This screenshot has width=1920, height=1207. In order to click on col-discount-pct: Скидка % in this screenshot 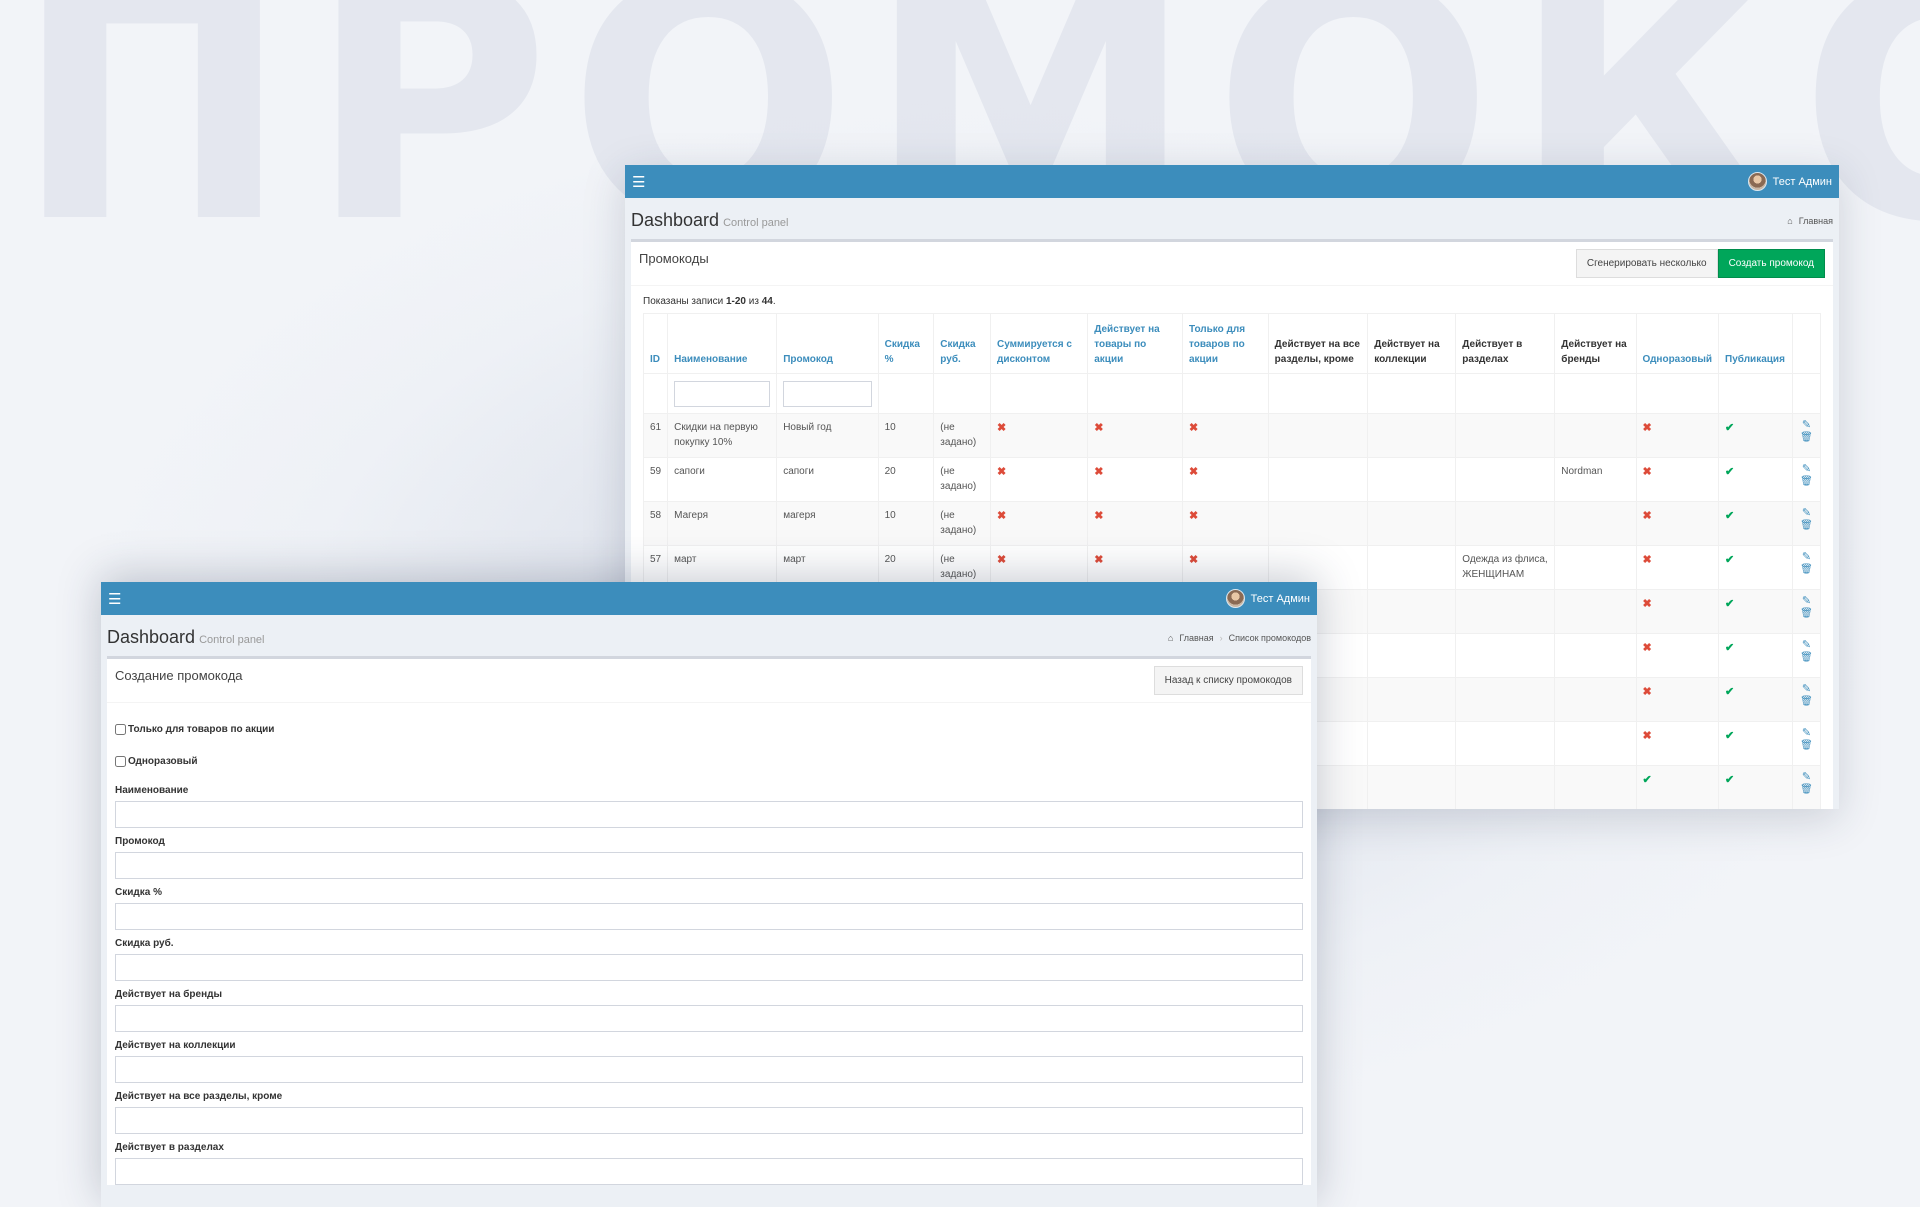, I will do `click(906, 343)`.